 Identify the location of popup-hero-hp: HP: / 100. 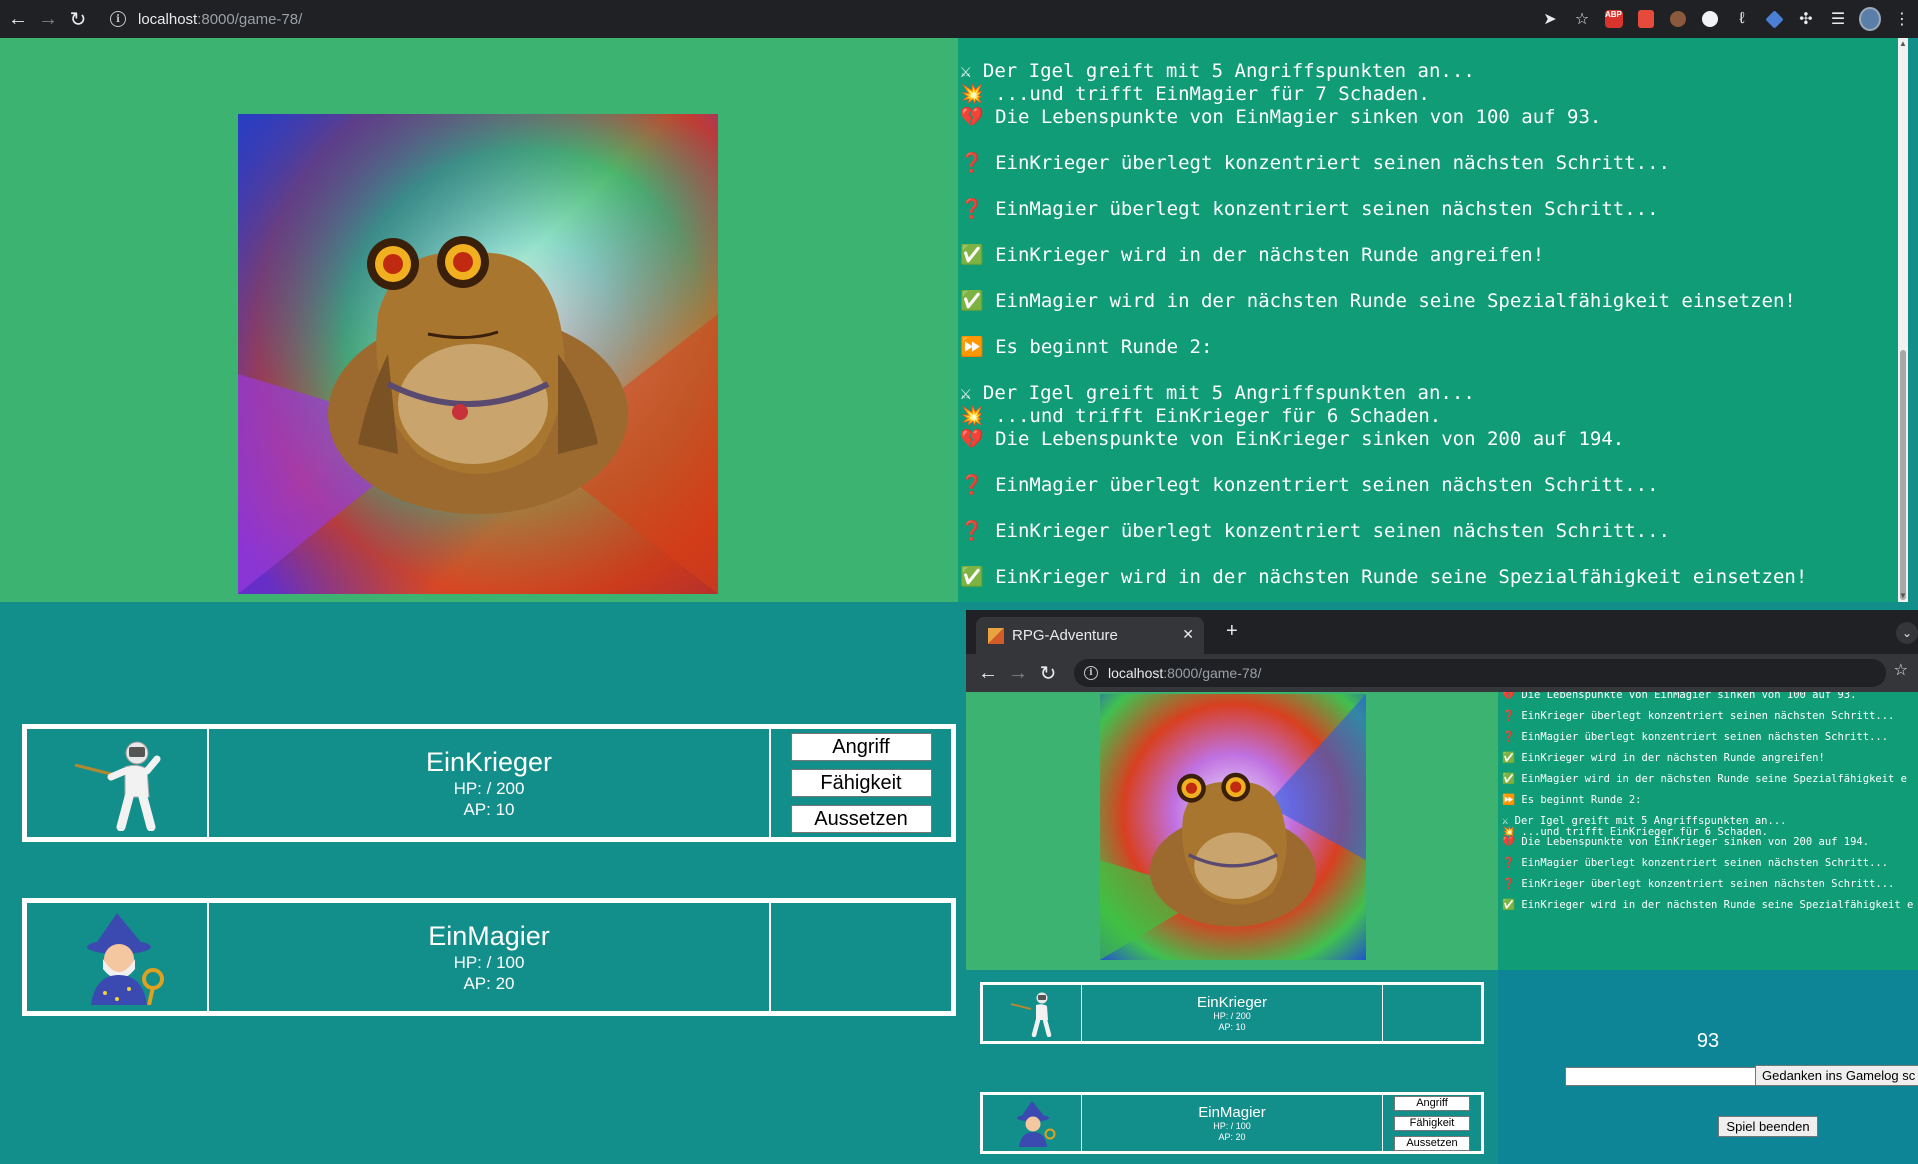
(1232, 1125).